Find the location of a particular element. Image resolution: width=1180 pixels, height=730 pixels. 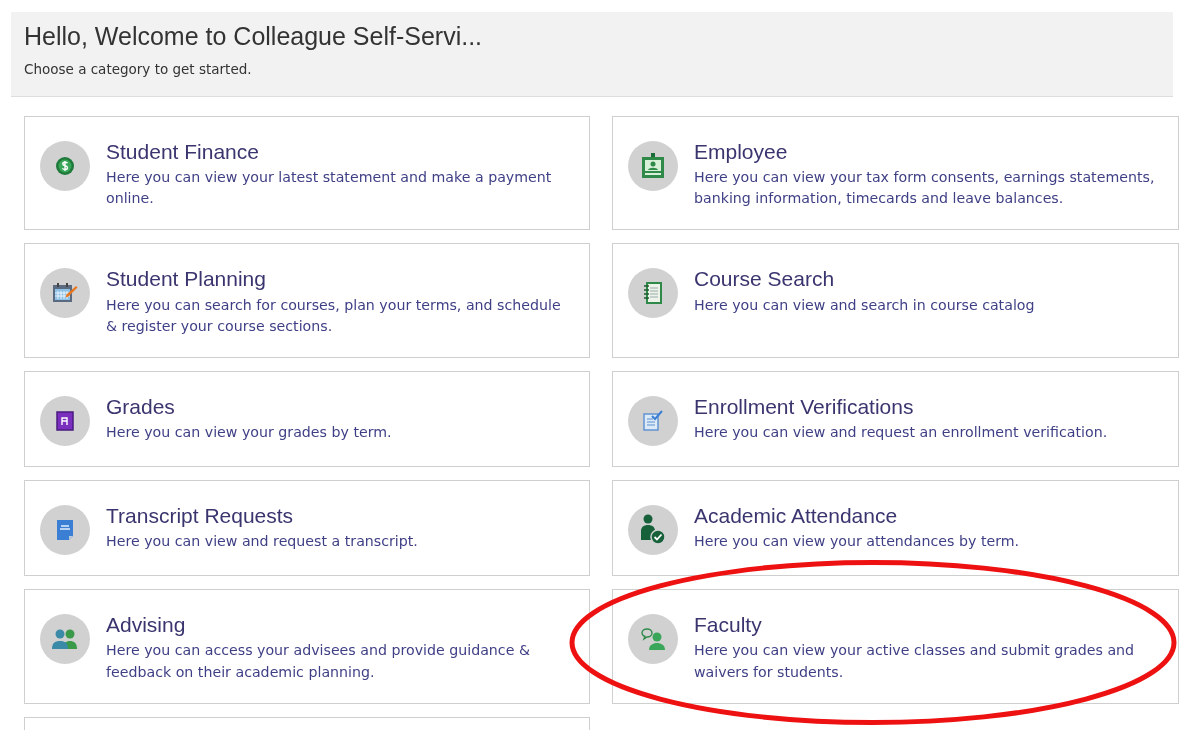

category-card: Faculty Here you can view your active classes and submit grades and waivers for students. is located at coordinates (895, 646).